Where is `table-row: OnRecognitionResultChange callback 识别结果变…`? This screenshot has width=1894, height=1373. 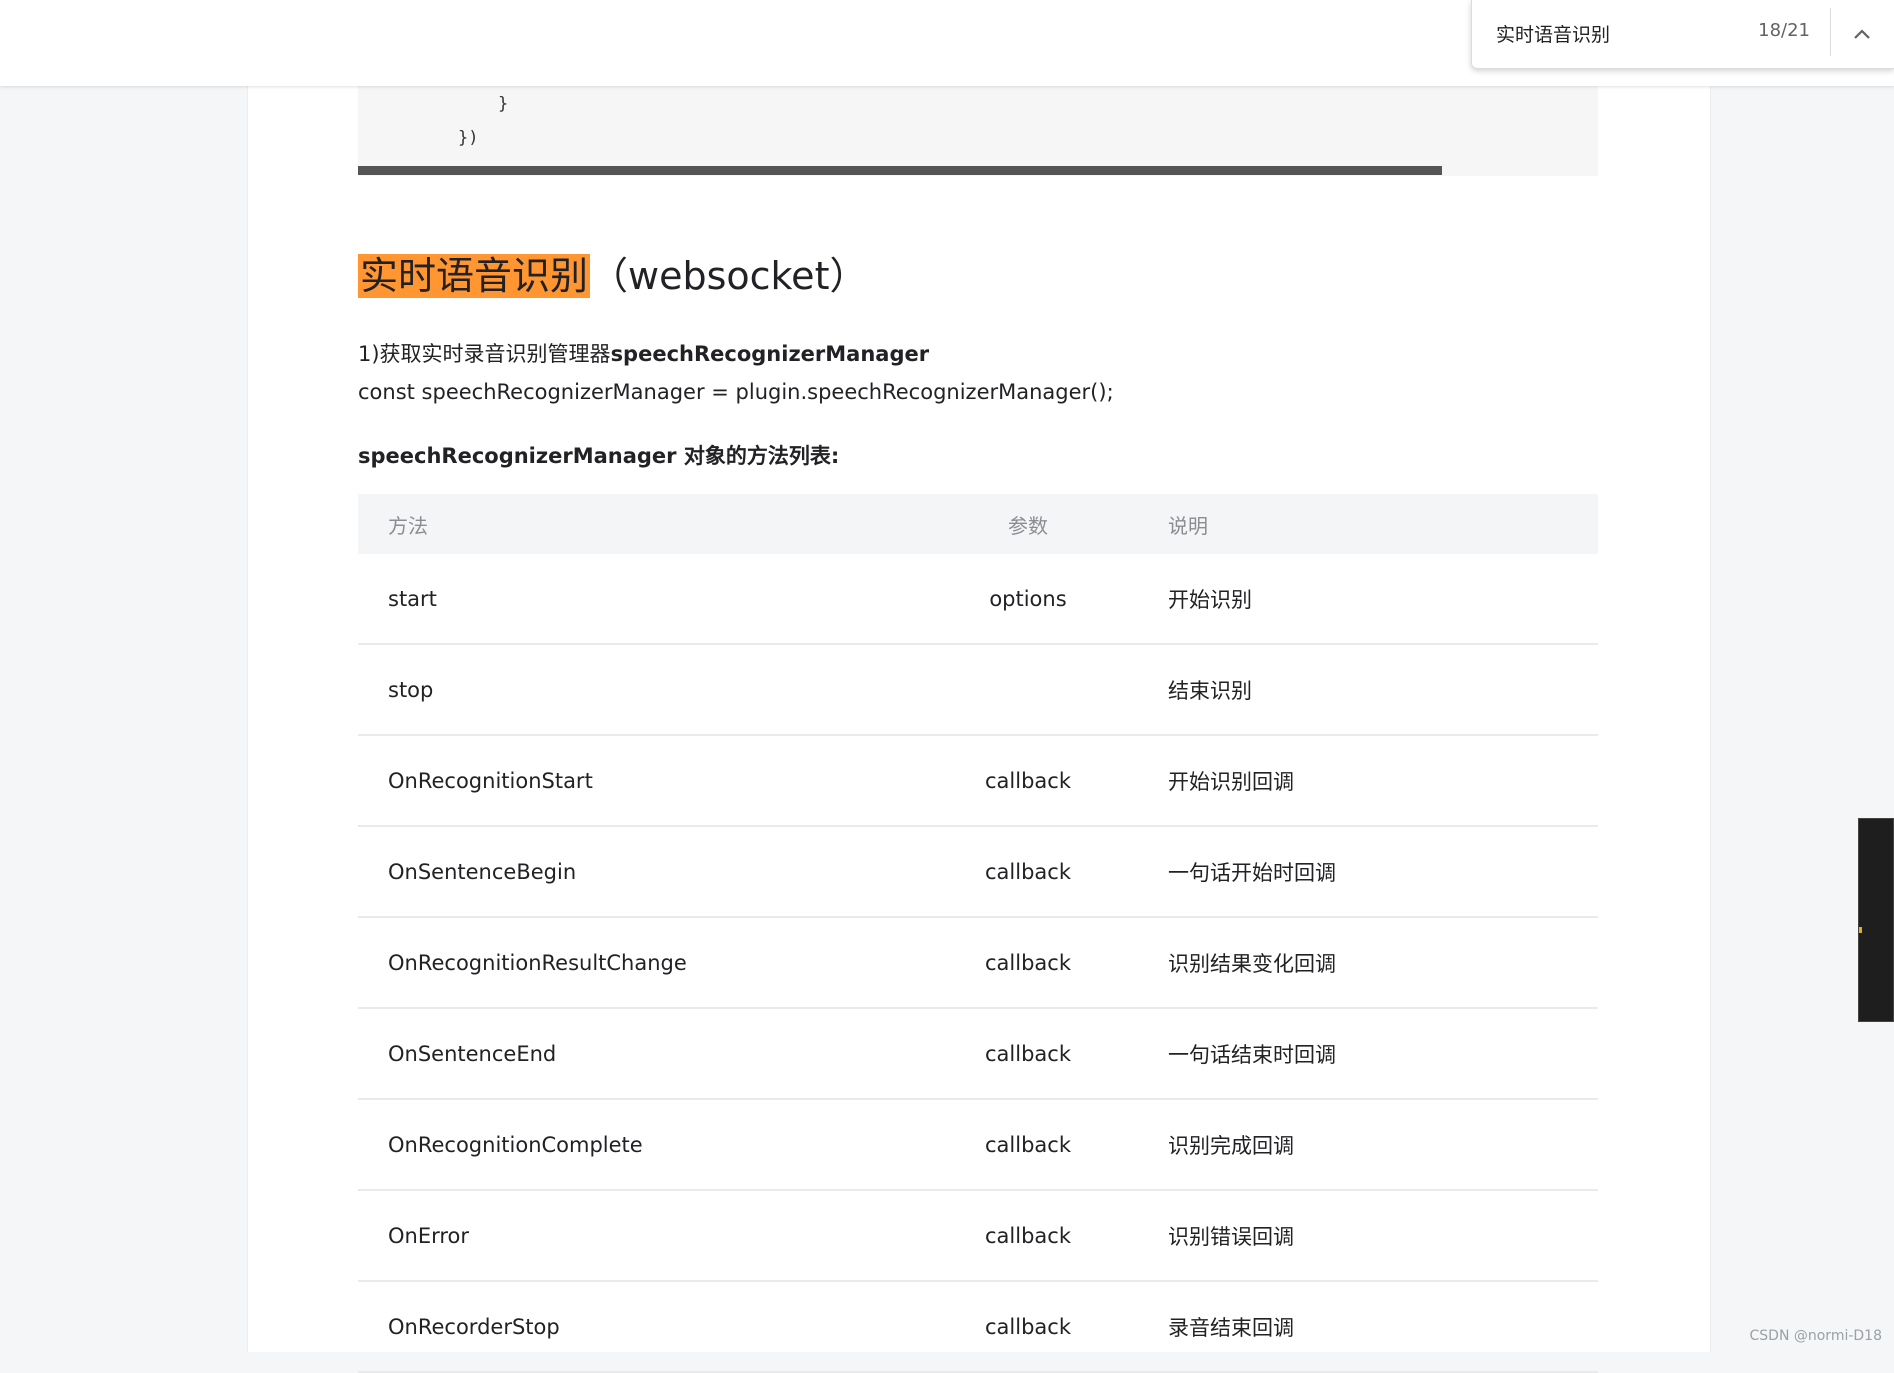 table-row: OnRecognitionResultChange callback 识别结果变… is located at coordinates (978, 963).